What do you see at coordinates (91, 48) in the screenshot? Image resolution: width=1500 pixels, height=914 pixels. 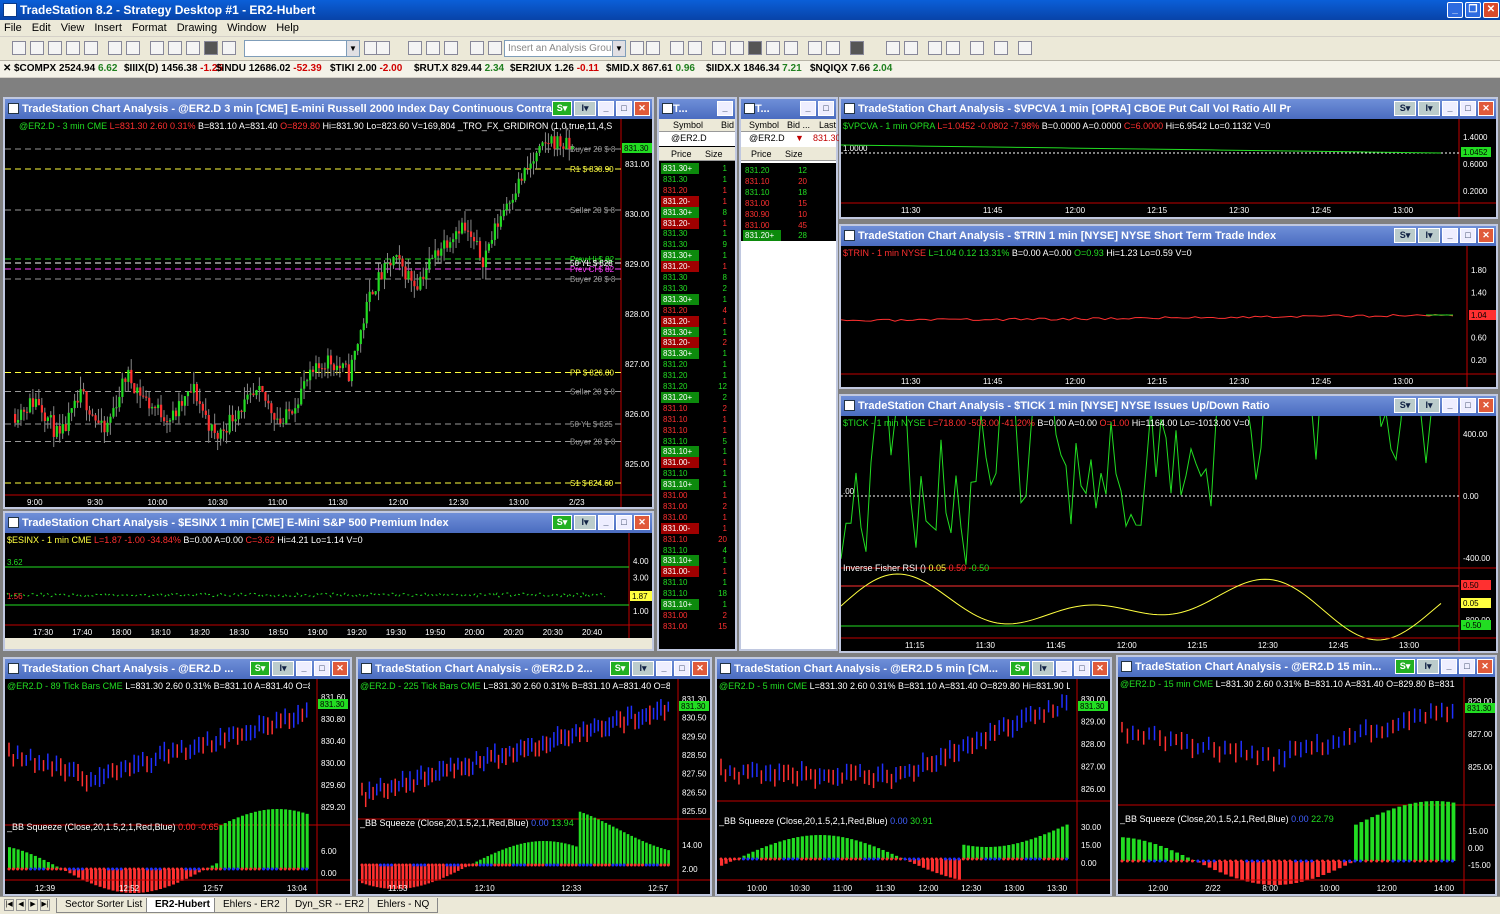 I see `folder-icon` at bounding box center [91, 48].